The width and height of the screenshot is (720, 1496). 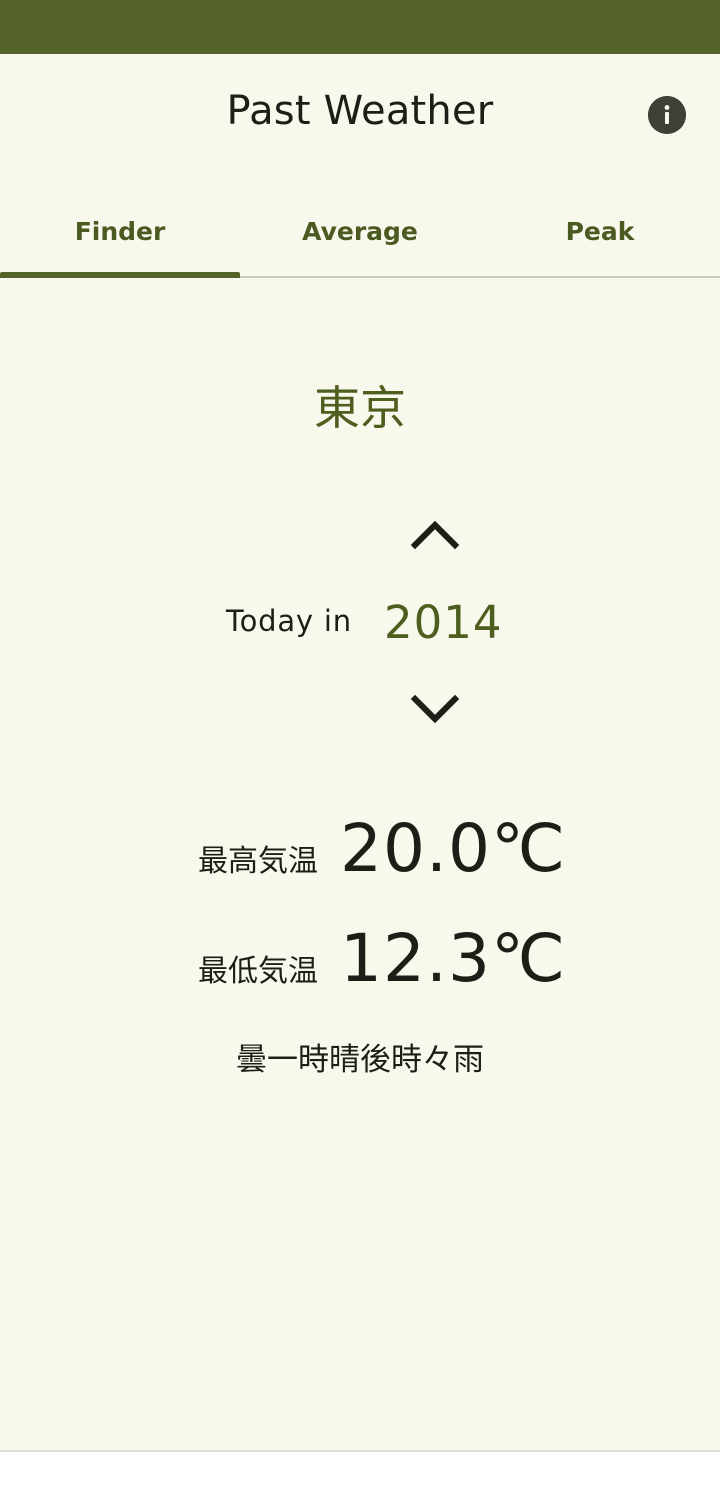 What do you see at coordinates (120, 231) in the screenshot?
I see `tab-finder-label: Finder` at bounding box center [120, 231].